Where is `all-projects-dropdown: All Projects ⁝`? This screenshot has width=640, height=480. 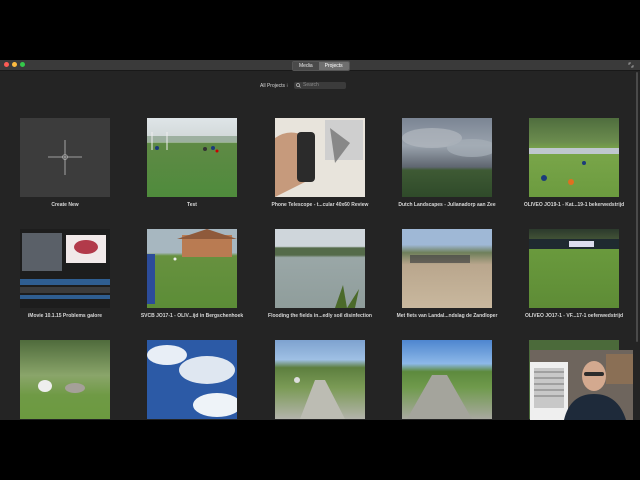 all-projects-dropdown: All Projects ⁝ is located at coordinates (274, 86).